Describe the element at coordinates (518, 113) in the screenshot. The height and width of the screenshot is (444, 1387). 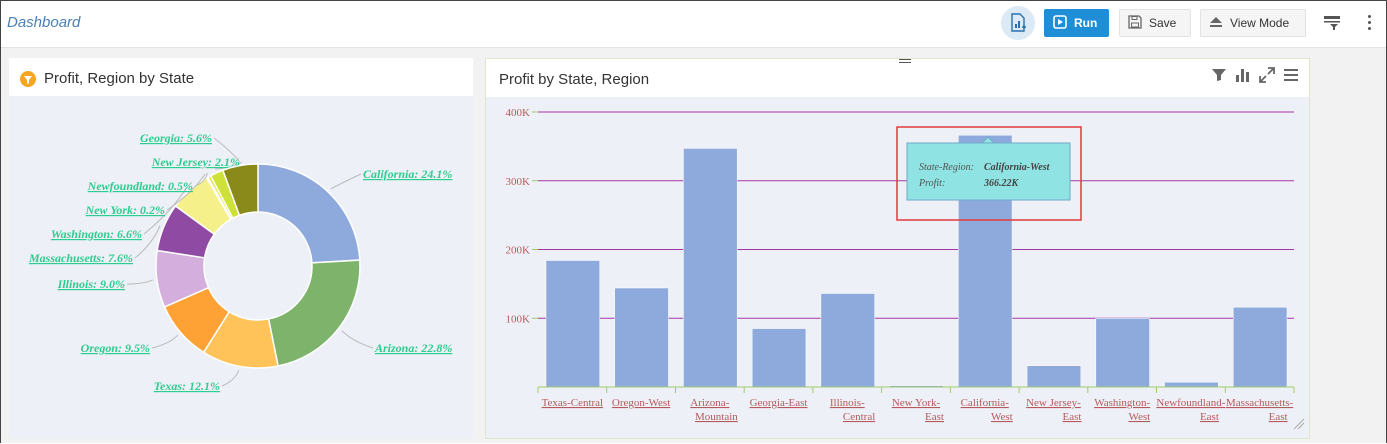
I see `y-tick-label: 400K` at that location.